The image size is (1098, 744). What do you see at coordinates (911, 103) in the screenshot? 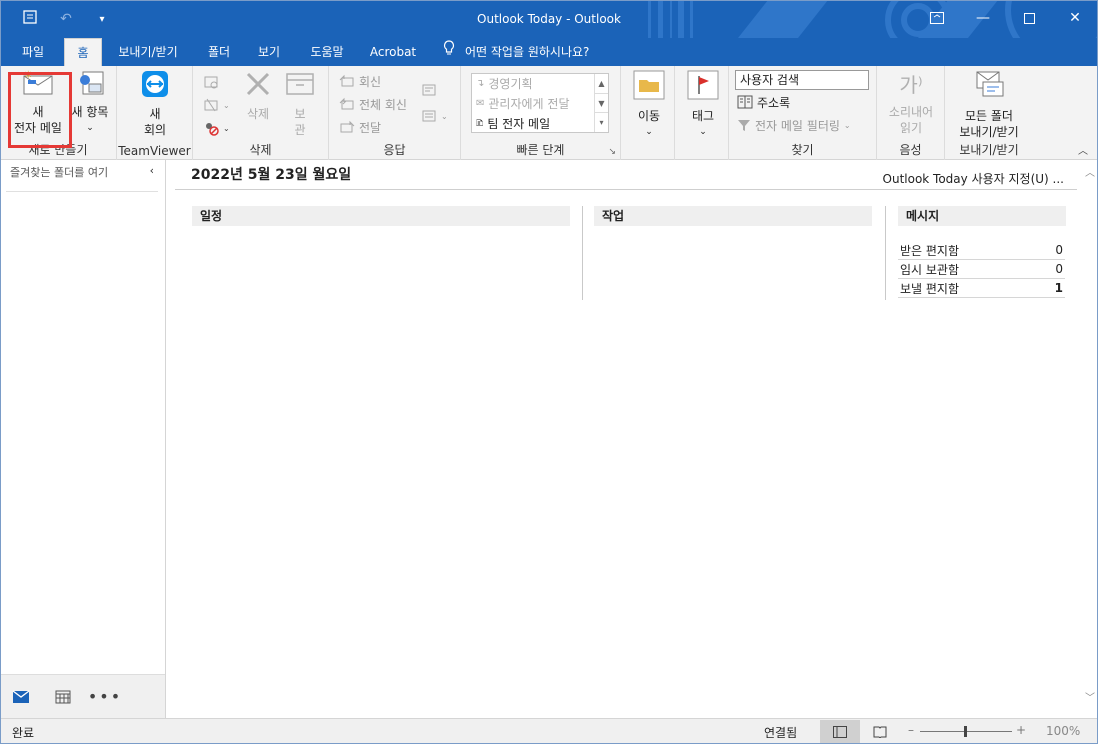
I see `read-aloud-button: 가⁾ 소리내어 읽기` at bounding box center [911, 103].